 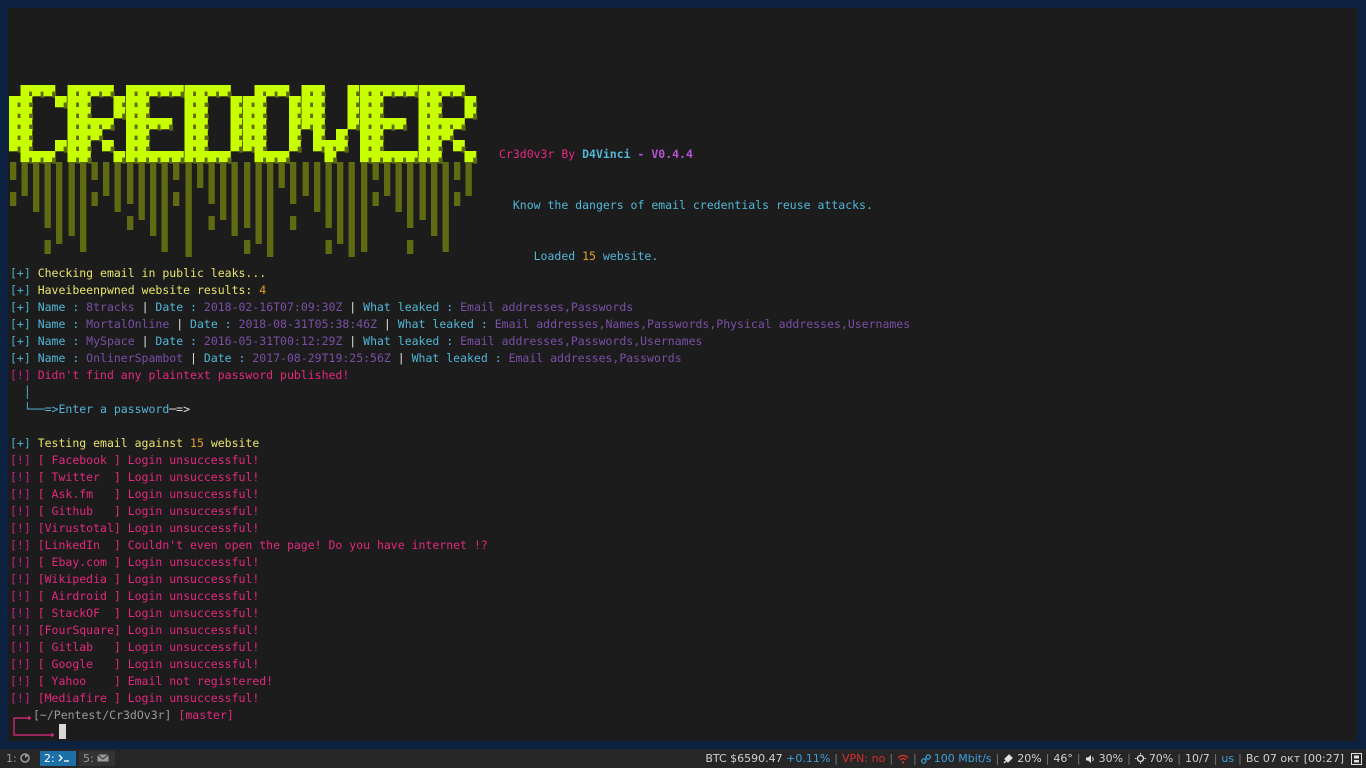 What do you see at coordinates (460, 511) in the screenshot?
I see `terminal-line: [!] [ Github ] Login unsuccessful!` at bounding box center [460, 511].